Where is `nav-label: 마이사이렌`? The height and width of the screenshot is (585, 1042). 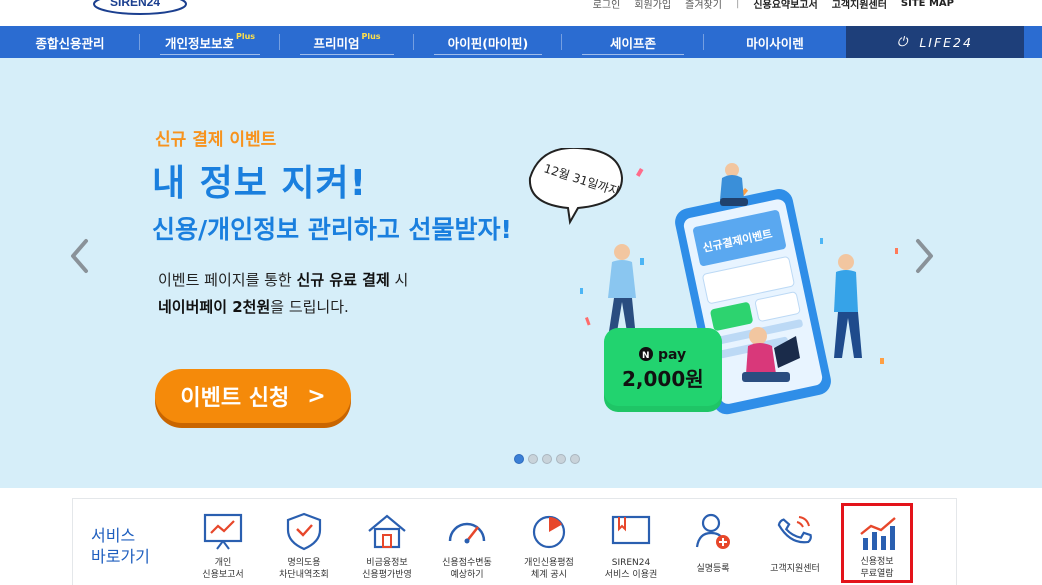 nav-label: 마이사이렌 is located at coordinates (775, 43).